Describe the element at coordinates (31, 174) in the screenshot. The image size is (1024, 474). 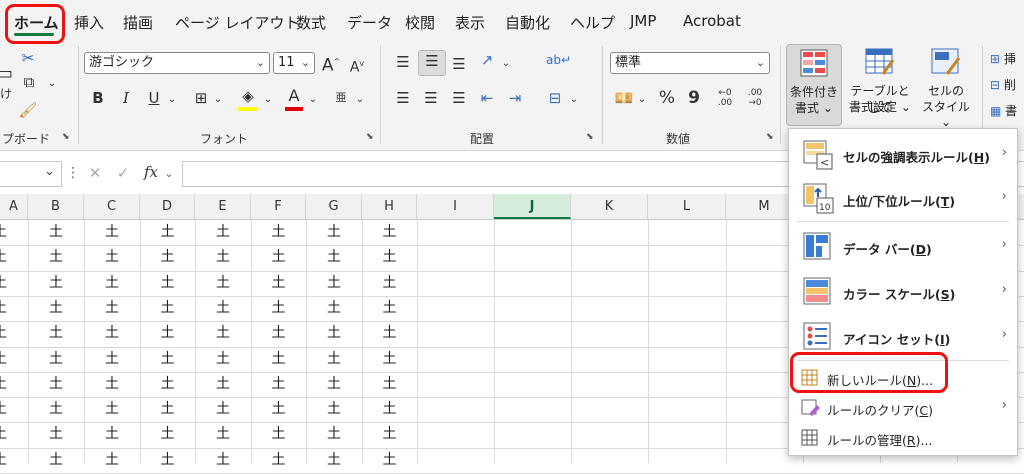
I see `name-box: ⌄` at that location.